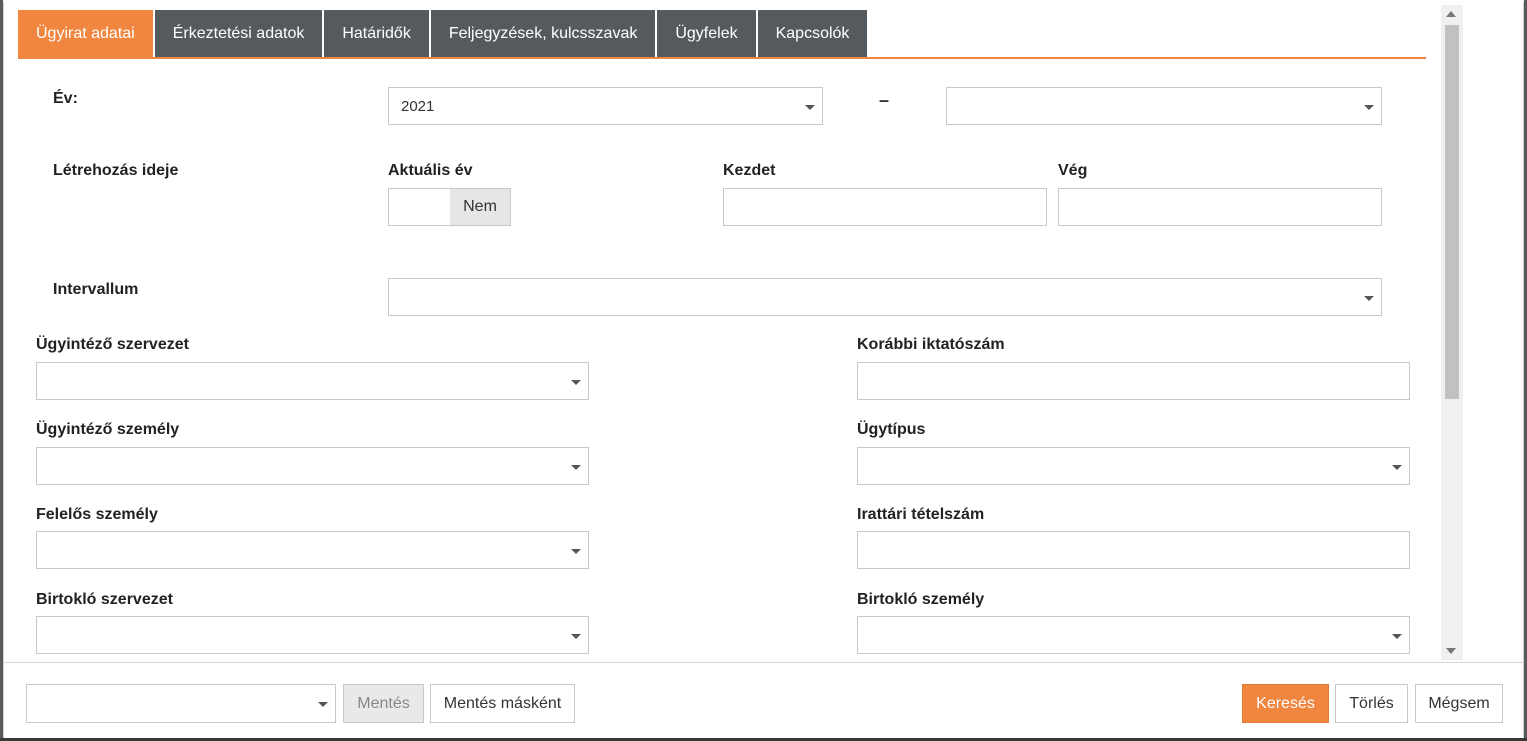 The image size is (1527, 741). What do you see at coordinates (96, 289) in the screenshot?
I see `interval-label: Intervallum` at bounding box center [96, 289].